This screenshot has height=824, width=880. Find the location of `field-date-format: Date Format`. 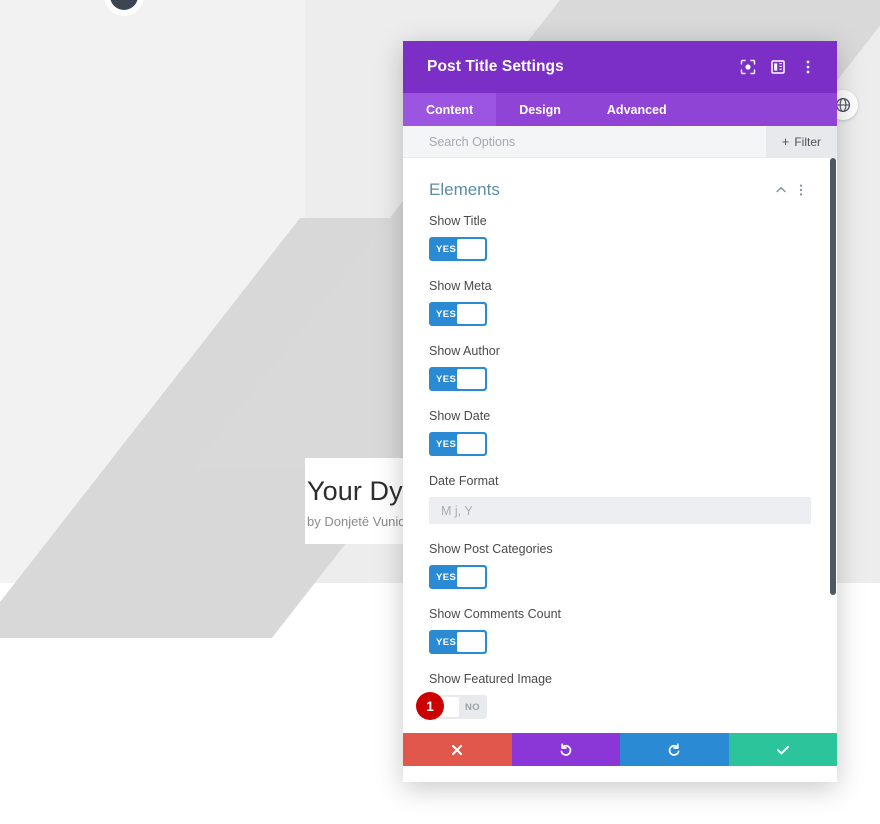

field-date-format: Date Format is located at coordinates (620, 499).